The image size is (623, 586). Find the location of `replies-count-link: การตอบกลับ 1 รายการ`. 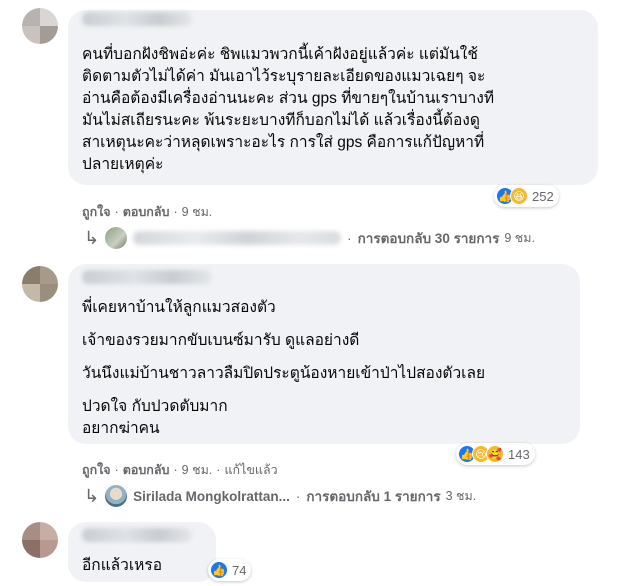

replies-count-link: การตอบกลับ 1 รายการ is located at coordinates (373, 496).